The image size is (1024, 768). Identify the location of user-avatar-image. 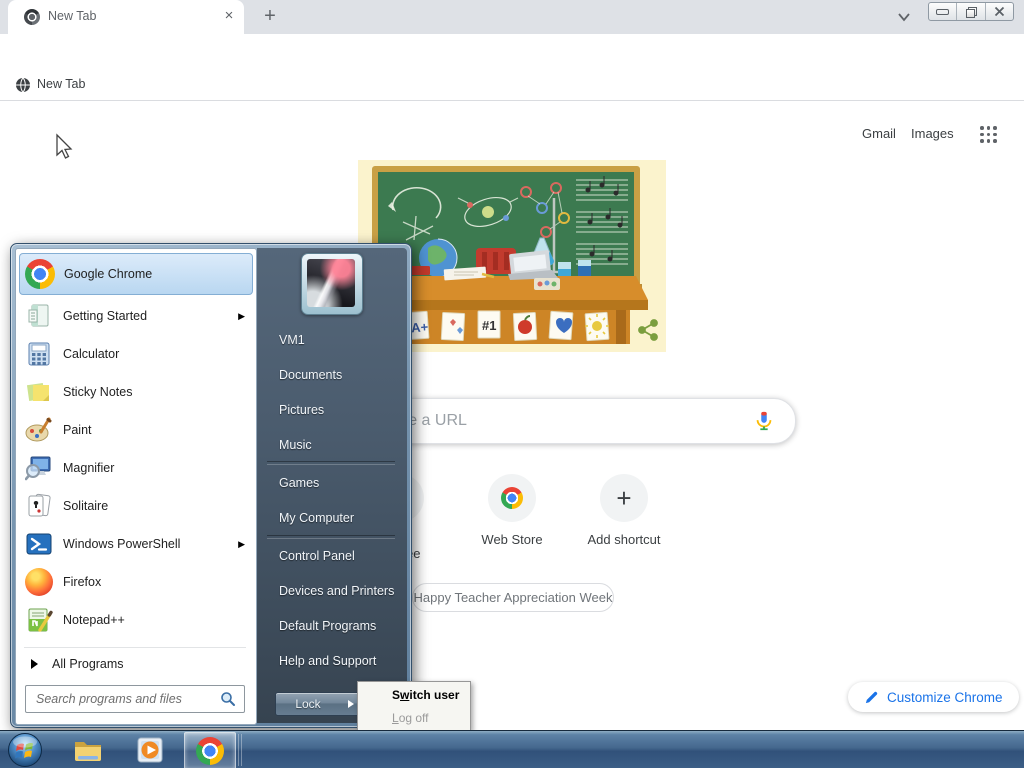
(331, 283).